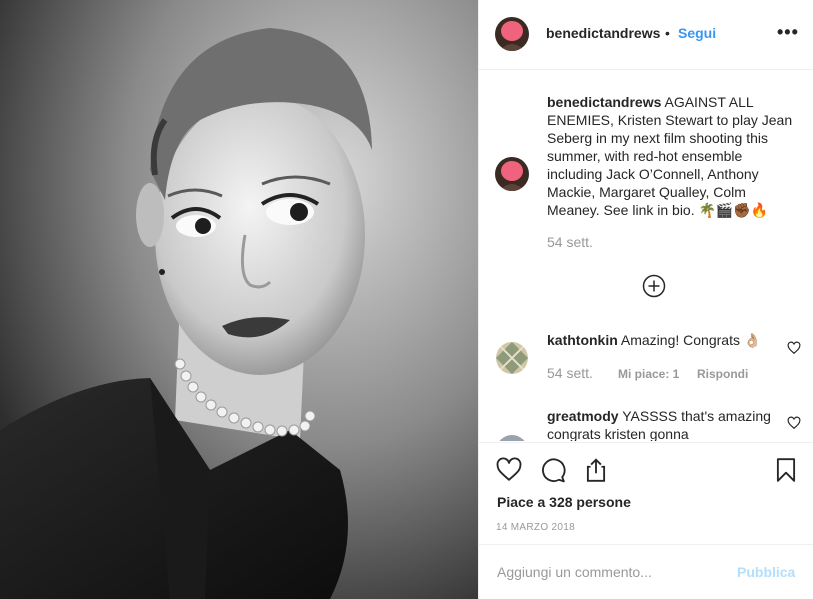 This screenshot has height=599, width=813. What do you see at coordinates (788, 32) in the screenshot?
I see `more-options-icon: •••` at bounding box center [788, 32].